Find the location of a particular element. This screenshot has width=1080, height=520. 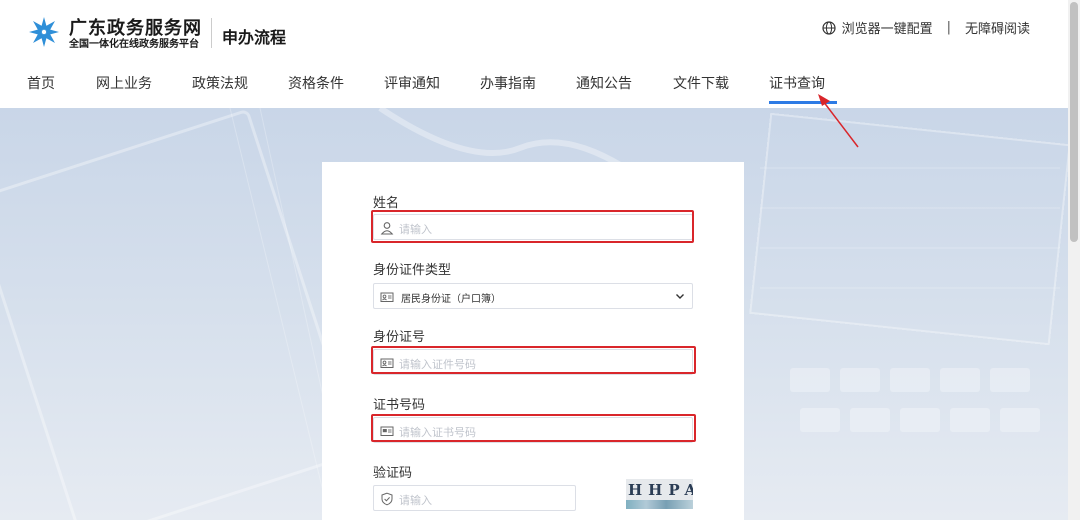

scrollbar is located at coordinates (1074, 260).